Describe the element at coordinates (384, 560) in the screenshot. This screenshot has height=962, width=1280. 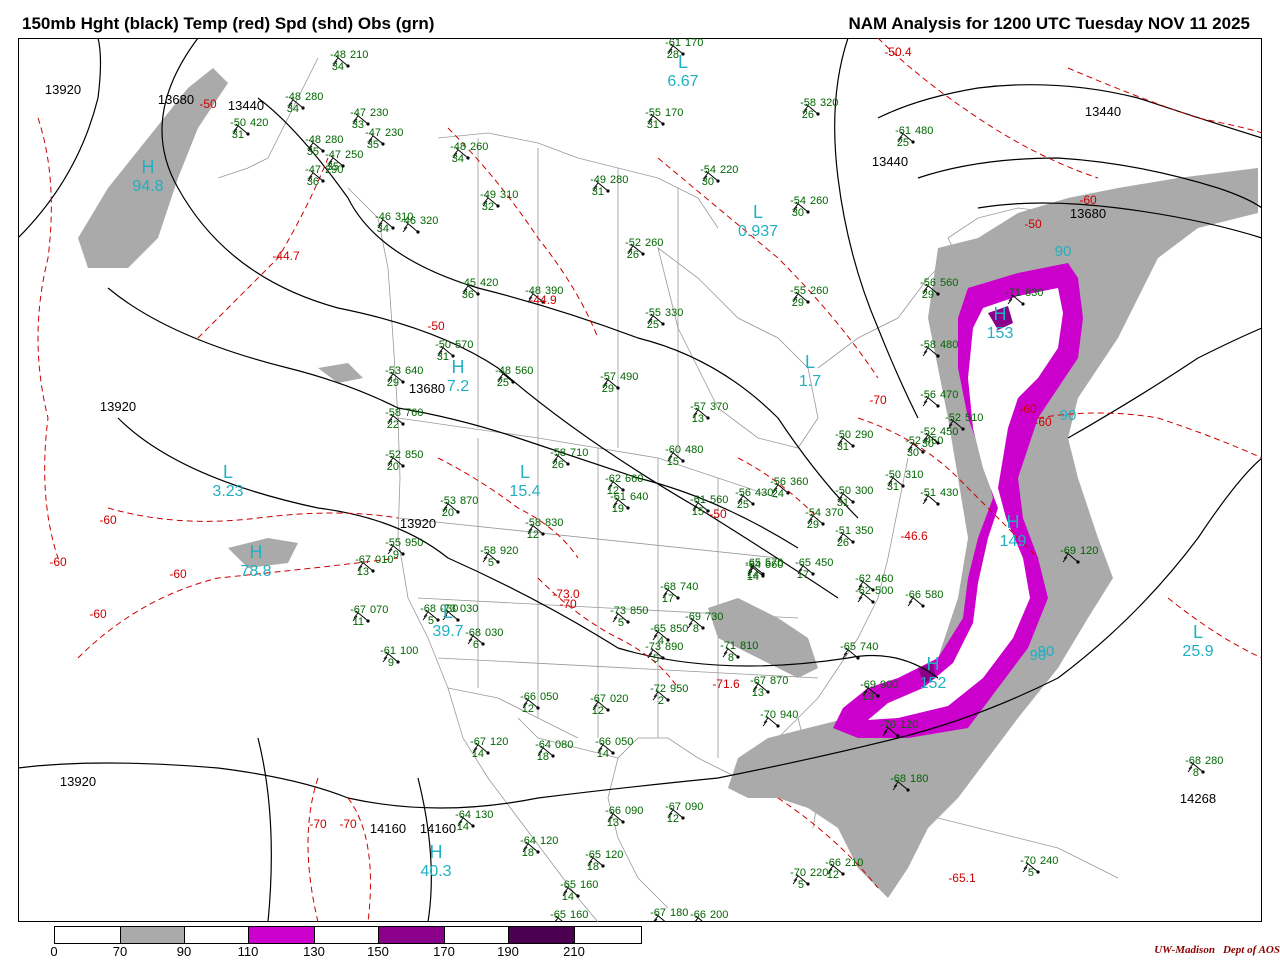
I see `obs-height: 010` at that location.